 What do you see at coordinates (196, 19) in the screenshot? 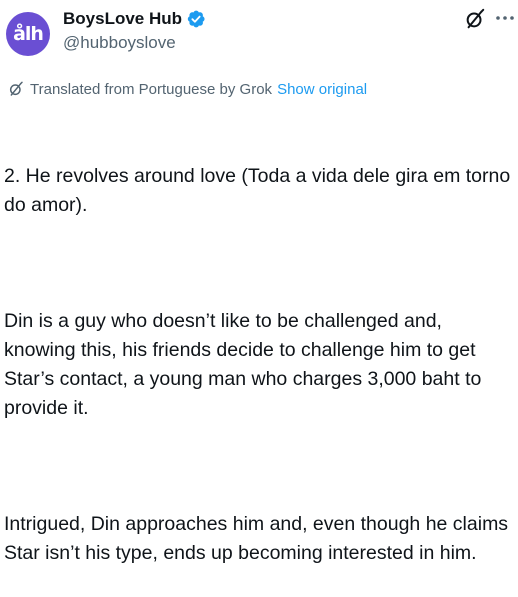
I see `verified-badge-icon` at bounding box center [196, 19].